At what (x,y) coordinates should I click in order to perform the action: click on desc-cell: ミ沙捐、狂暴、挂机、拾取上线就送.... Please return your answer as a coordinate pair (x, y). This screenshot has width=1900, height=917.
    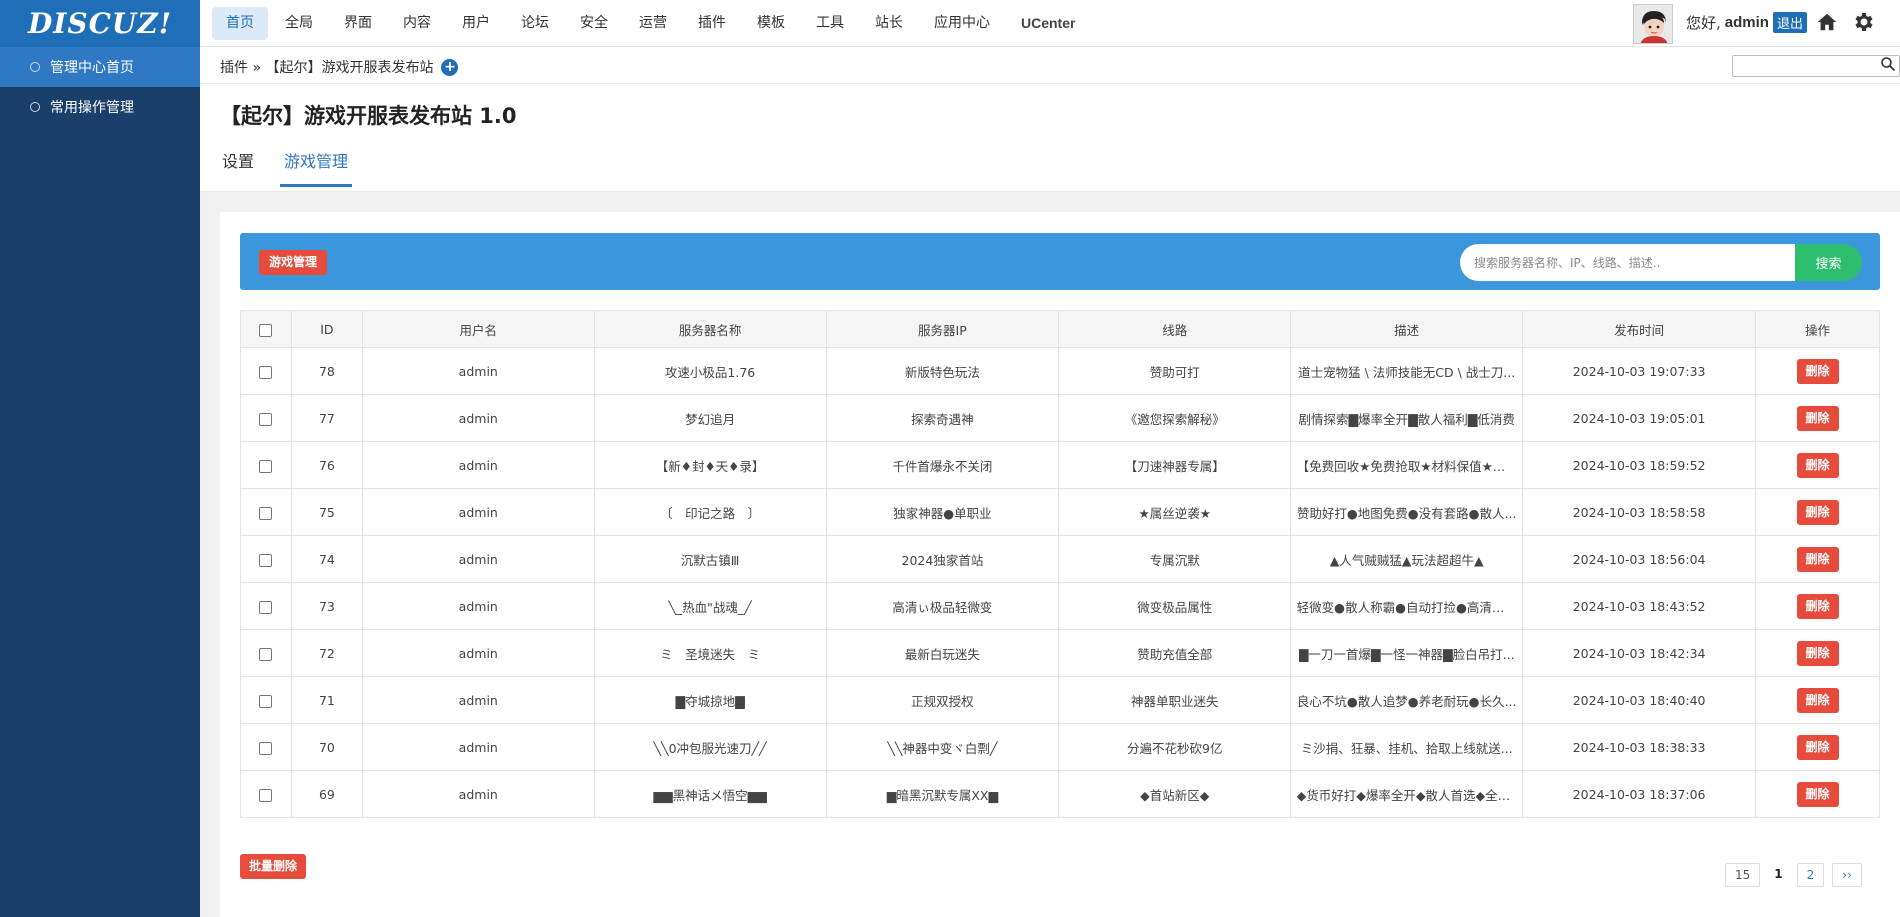
    Looking at the image, I should click on (1407, 747).